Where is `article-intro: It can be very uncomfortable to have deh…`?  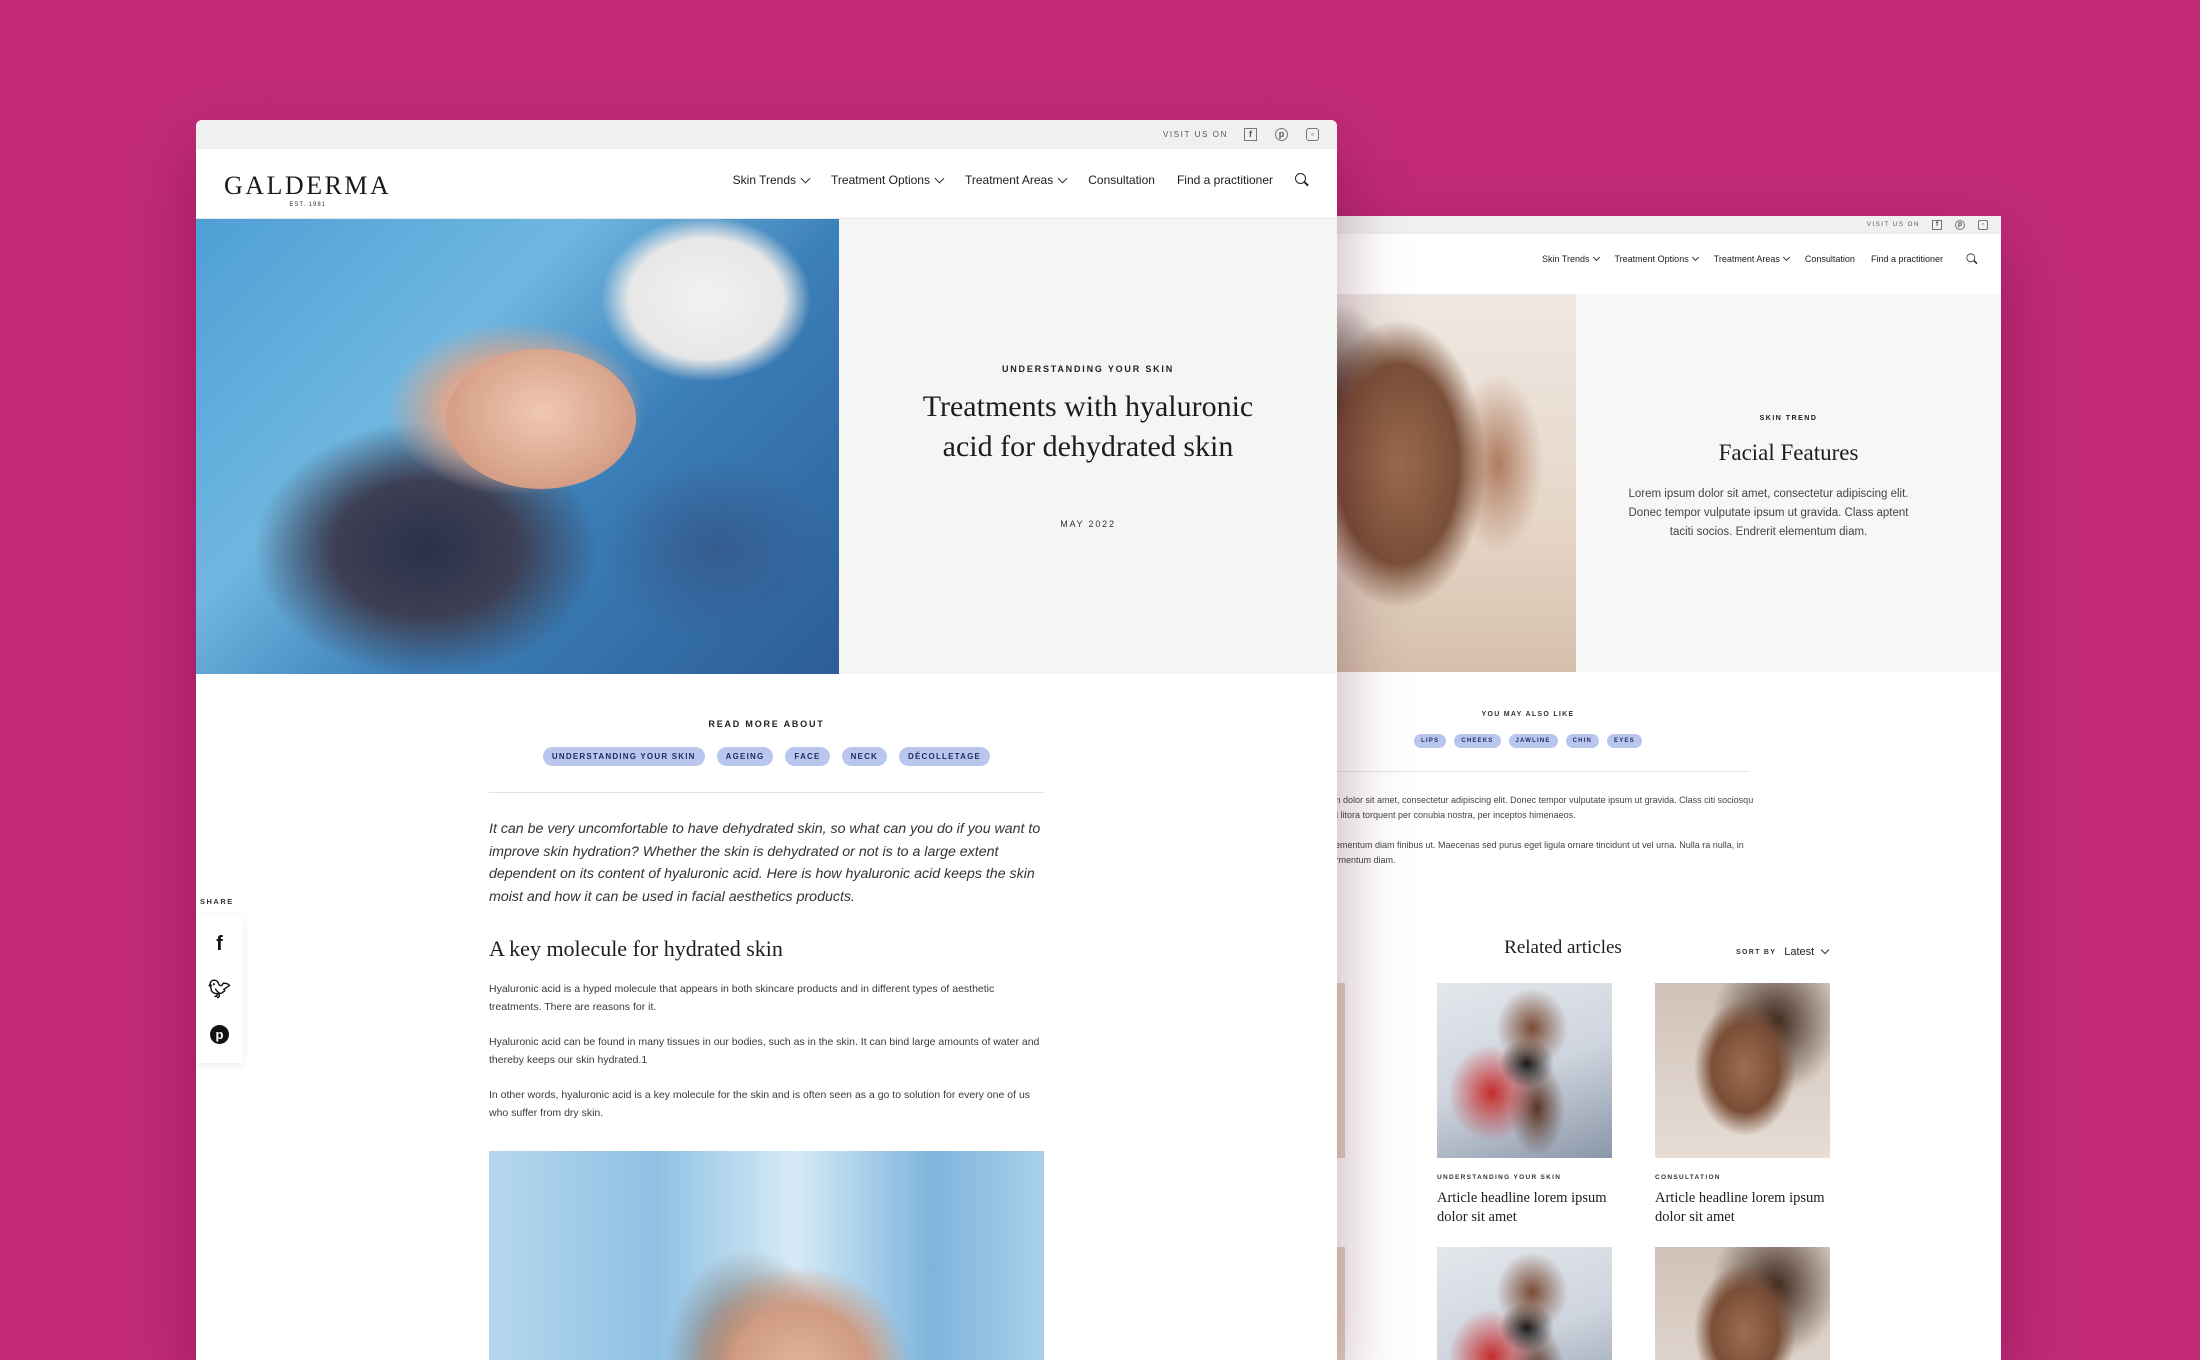 article-intro: It can be very uncomfortable to have deh… is located at coordinates (765, 863).